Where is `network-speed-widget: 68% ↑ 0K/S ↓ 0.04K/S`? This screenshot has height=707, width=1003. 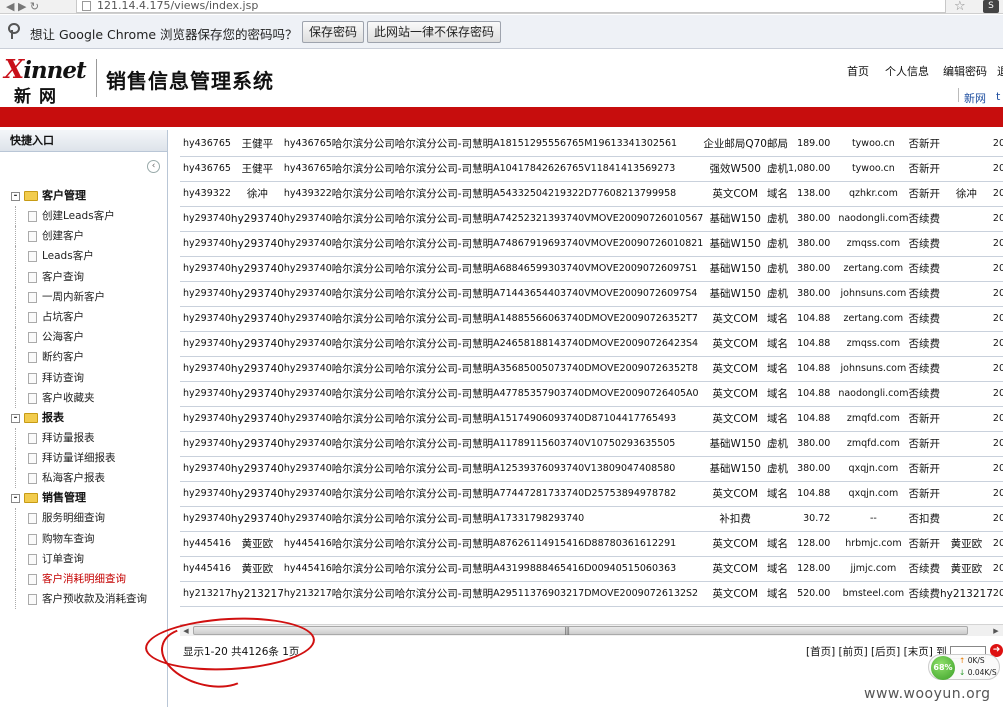 network-speed-widget: 68% ↑ 0K/S ↓ 0.04K/S is located at coordinates (964, 667).